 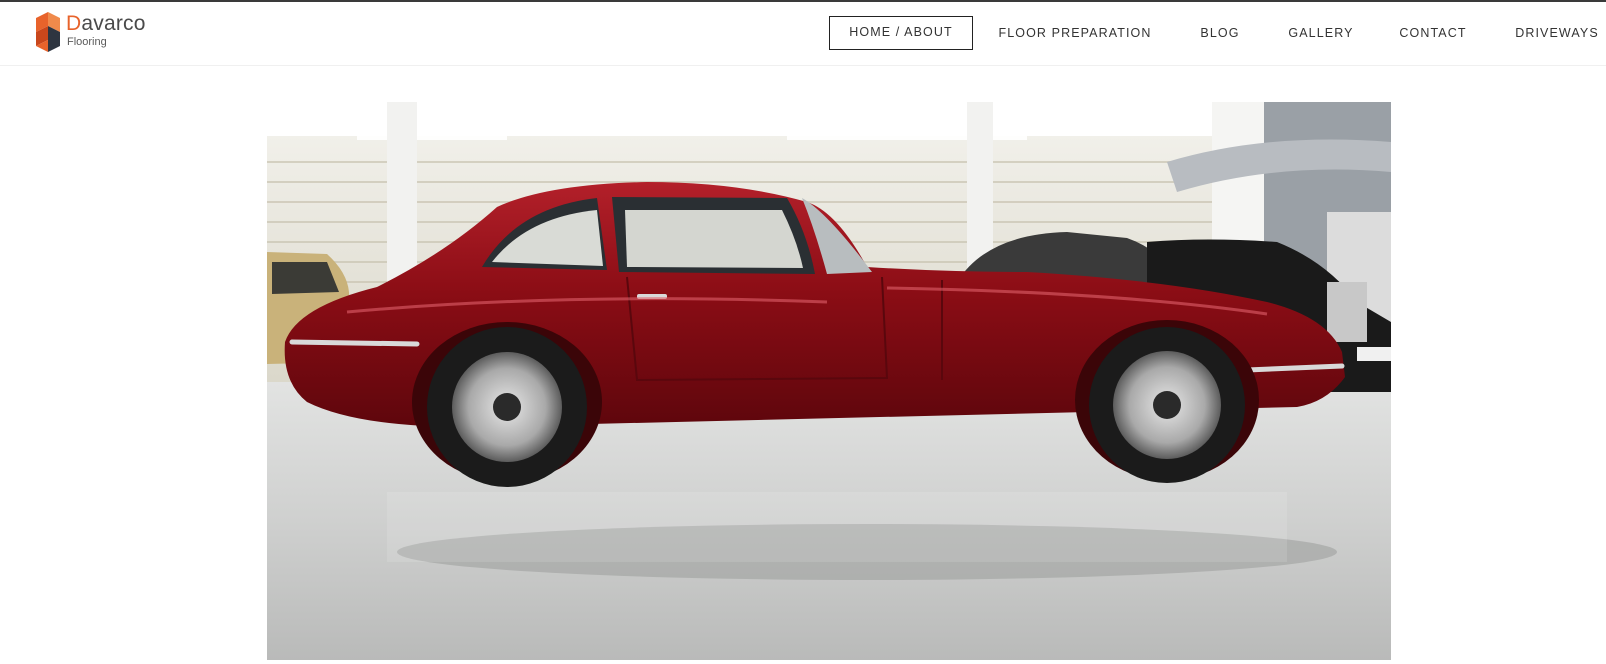 I want to click on nav-home-about: HOME / ABOUT, so click(x=901, y=33).